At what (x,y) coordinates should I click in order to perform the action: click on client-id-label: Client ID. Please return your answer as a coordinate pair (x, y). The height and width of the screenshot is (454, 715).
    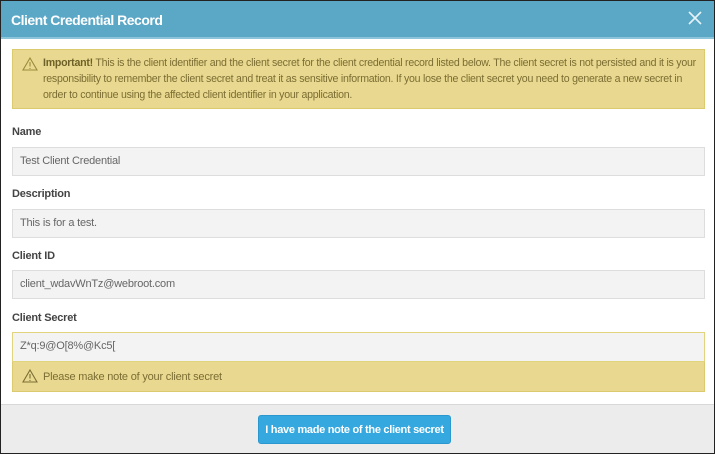
    Looking at the image, I should click on (33, 256).